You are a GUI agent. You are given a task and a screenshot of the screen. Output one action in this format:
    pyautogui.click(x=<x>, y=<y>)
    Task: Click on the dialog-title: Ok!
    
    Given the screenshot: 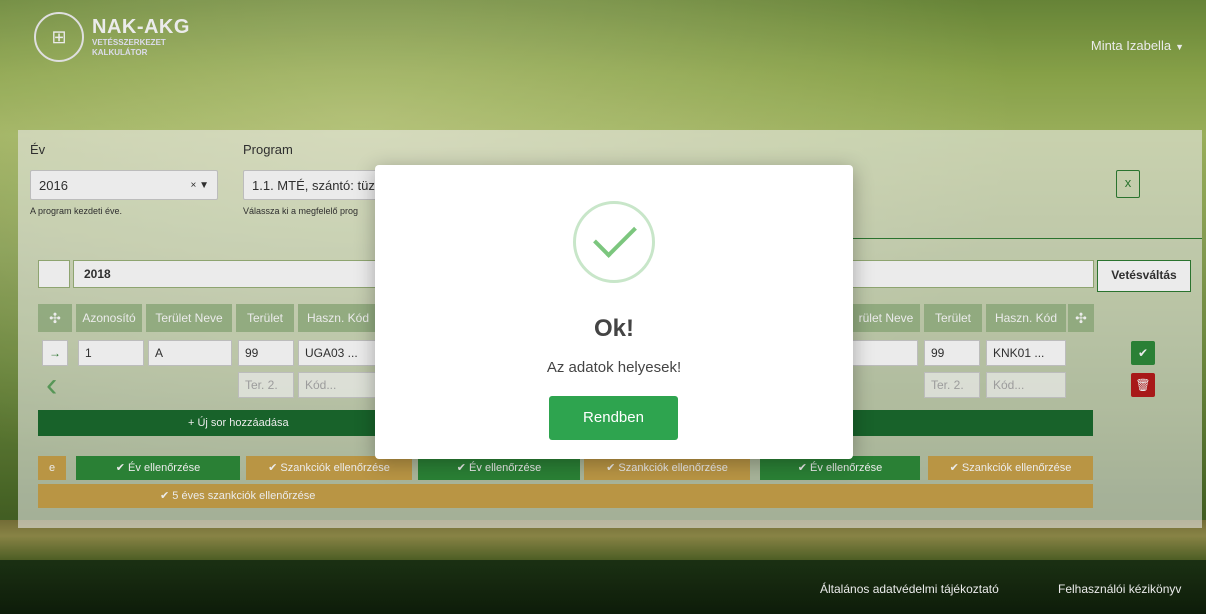 What is the action you would take?
    pyautogui.click(x=613, y=328)
    